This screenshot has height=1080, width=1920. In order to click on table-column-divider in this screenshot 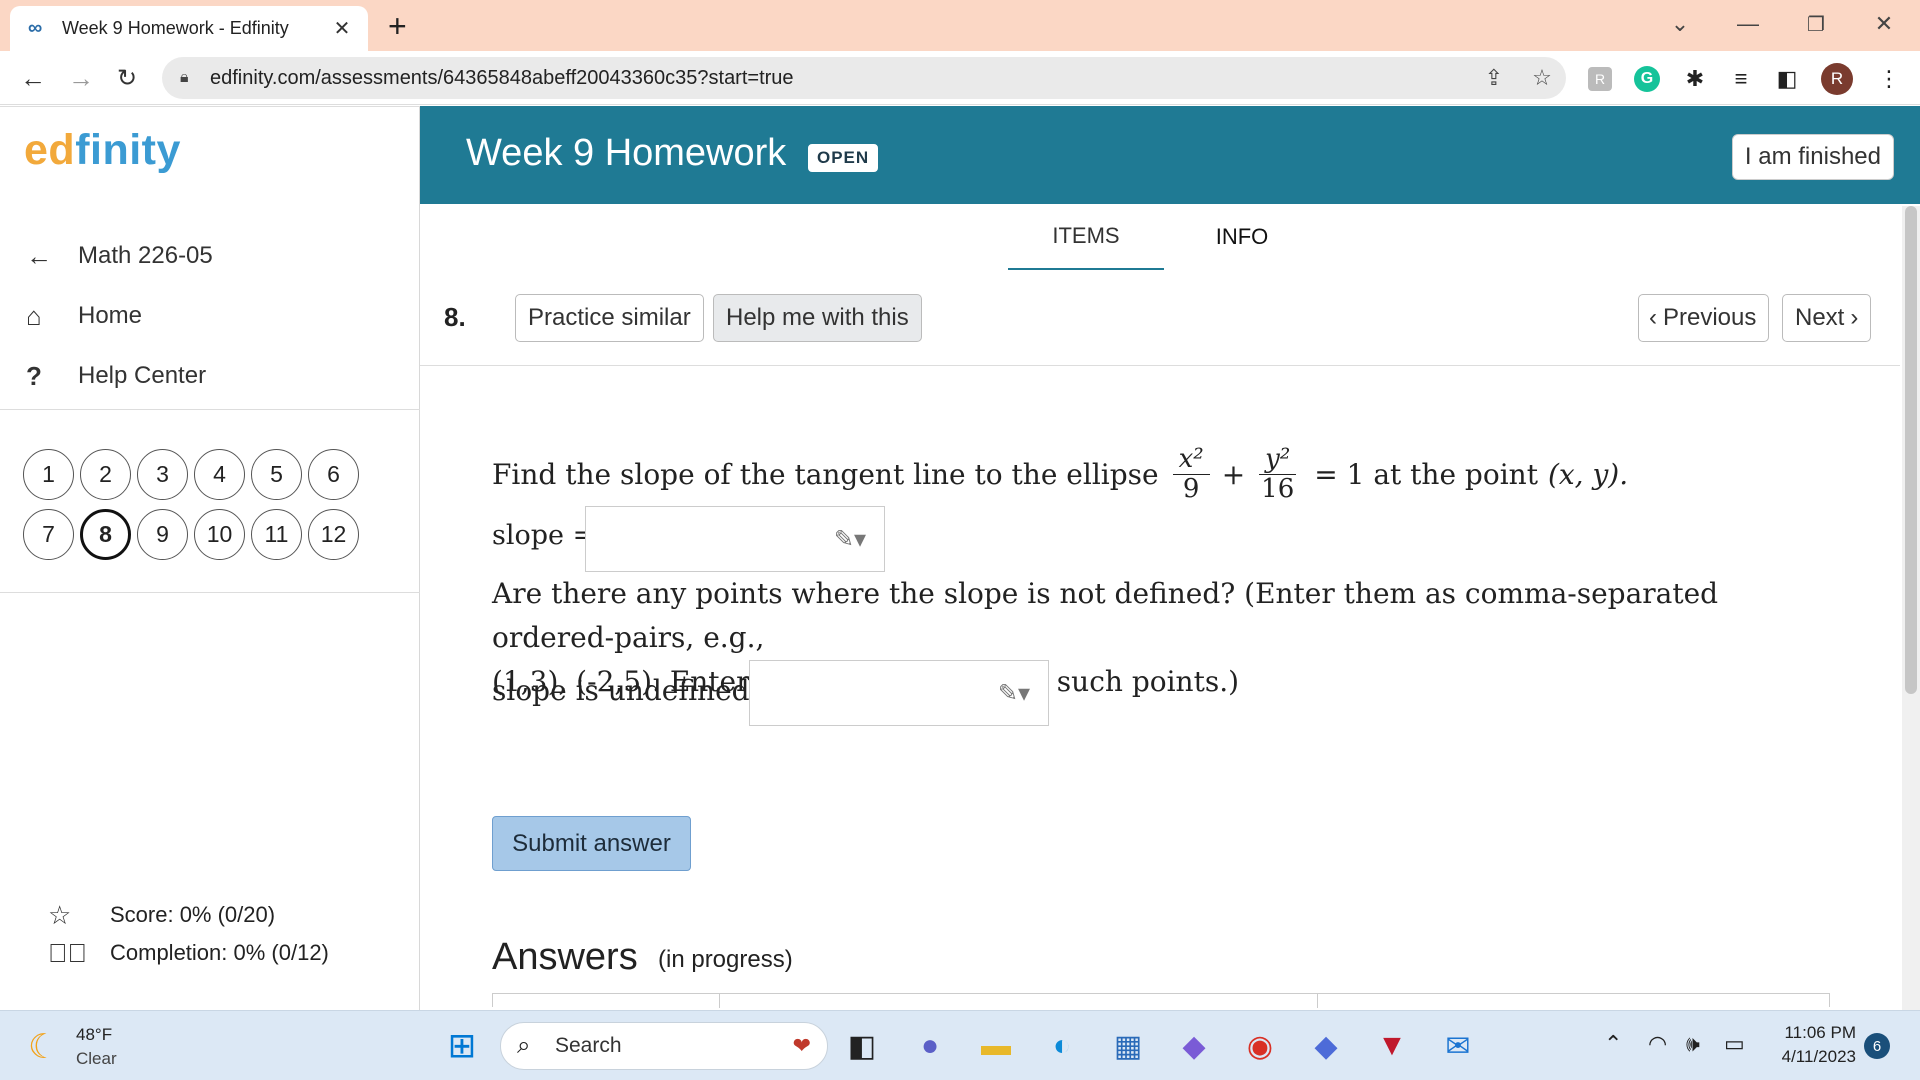, I will do `click(719, 1001)`.